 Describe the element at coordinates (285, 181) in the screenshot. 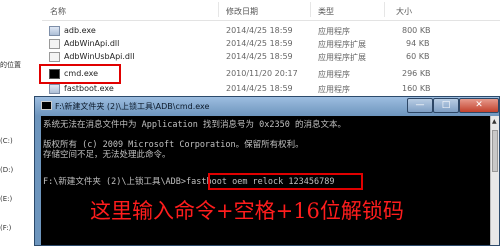

I see `command-highlight-box` at that location.